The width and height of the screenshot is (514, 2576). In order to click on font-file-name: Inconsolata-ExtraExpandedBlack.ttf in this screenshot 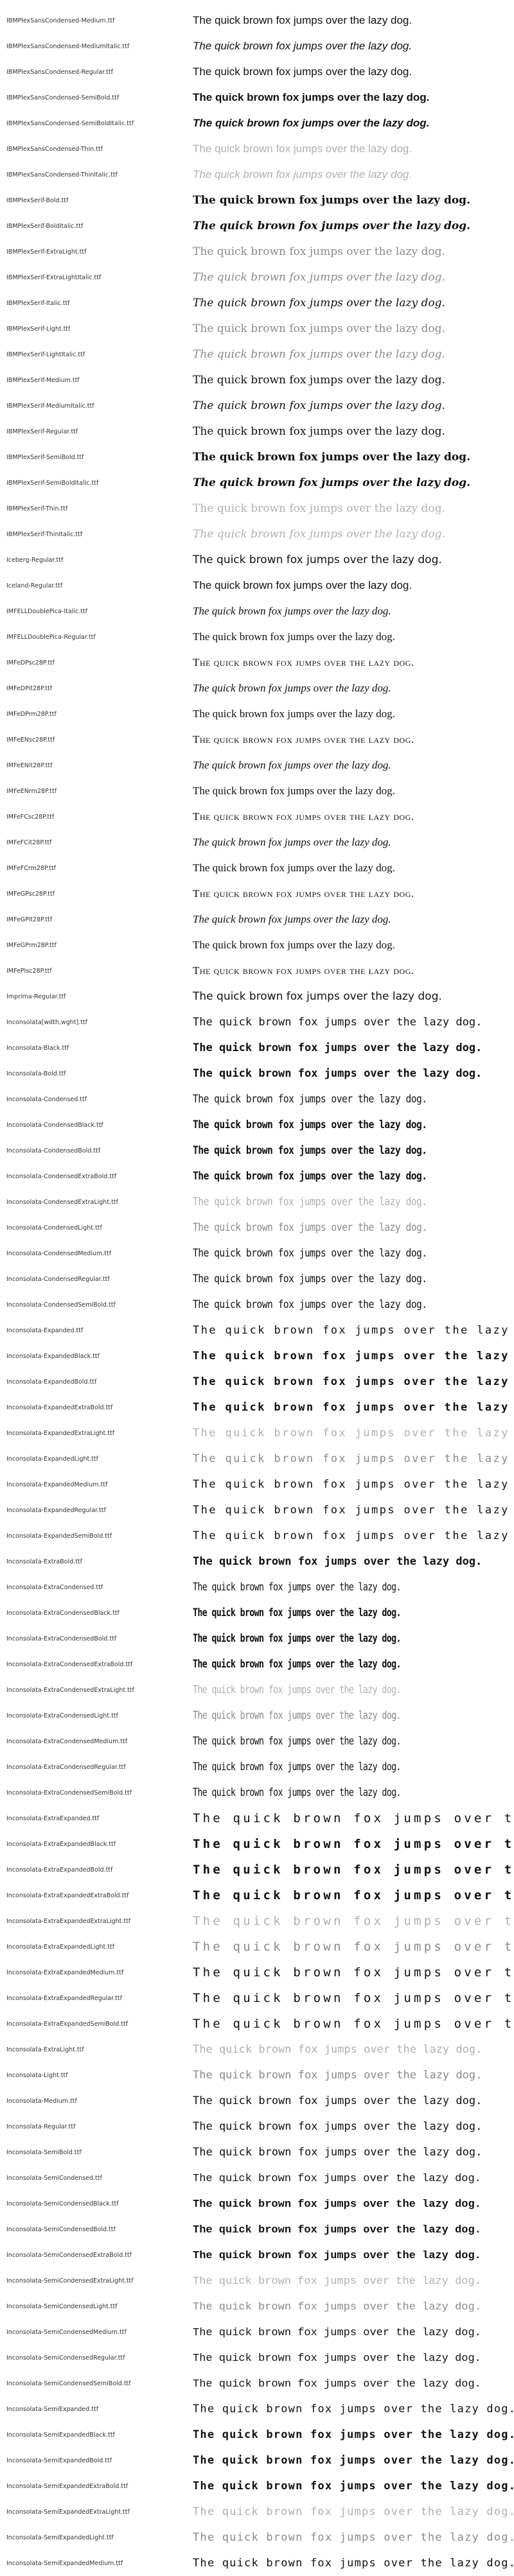, I will do `click(61, 1844)`.